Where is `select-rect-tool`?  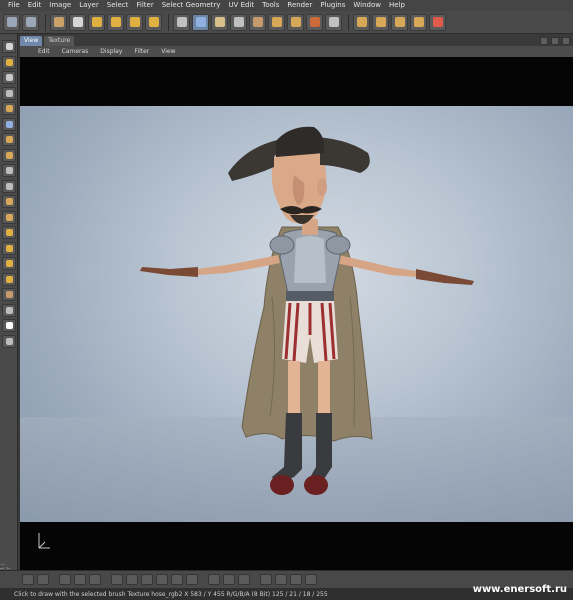
select-rect-tool is located at coordinates (9, 77).